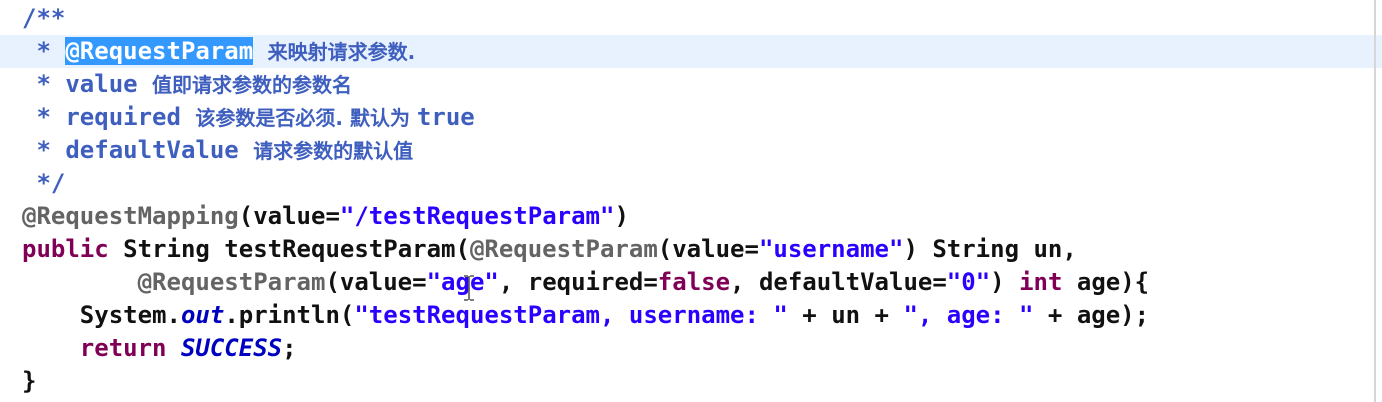 Image resolution: width=1382 pixels, height=402 pixels. What do you see at coordinates (571, 315) in the screenshot?
I see `code-token: "testRequestParam, username: "` at bounding box center [571, 315].